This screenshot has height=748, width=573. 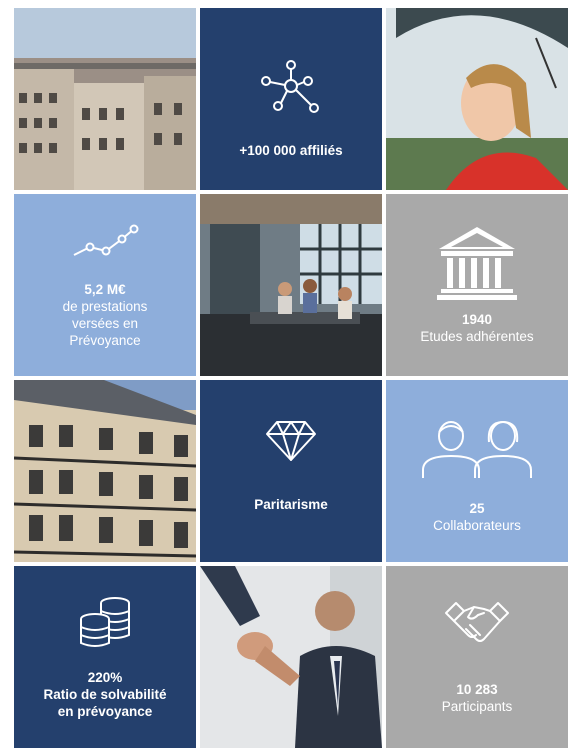 What do you see at coordinates (477, 263) in the screenshot?
I see `bank-building-icon` at bounding box center [477, 263].